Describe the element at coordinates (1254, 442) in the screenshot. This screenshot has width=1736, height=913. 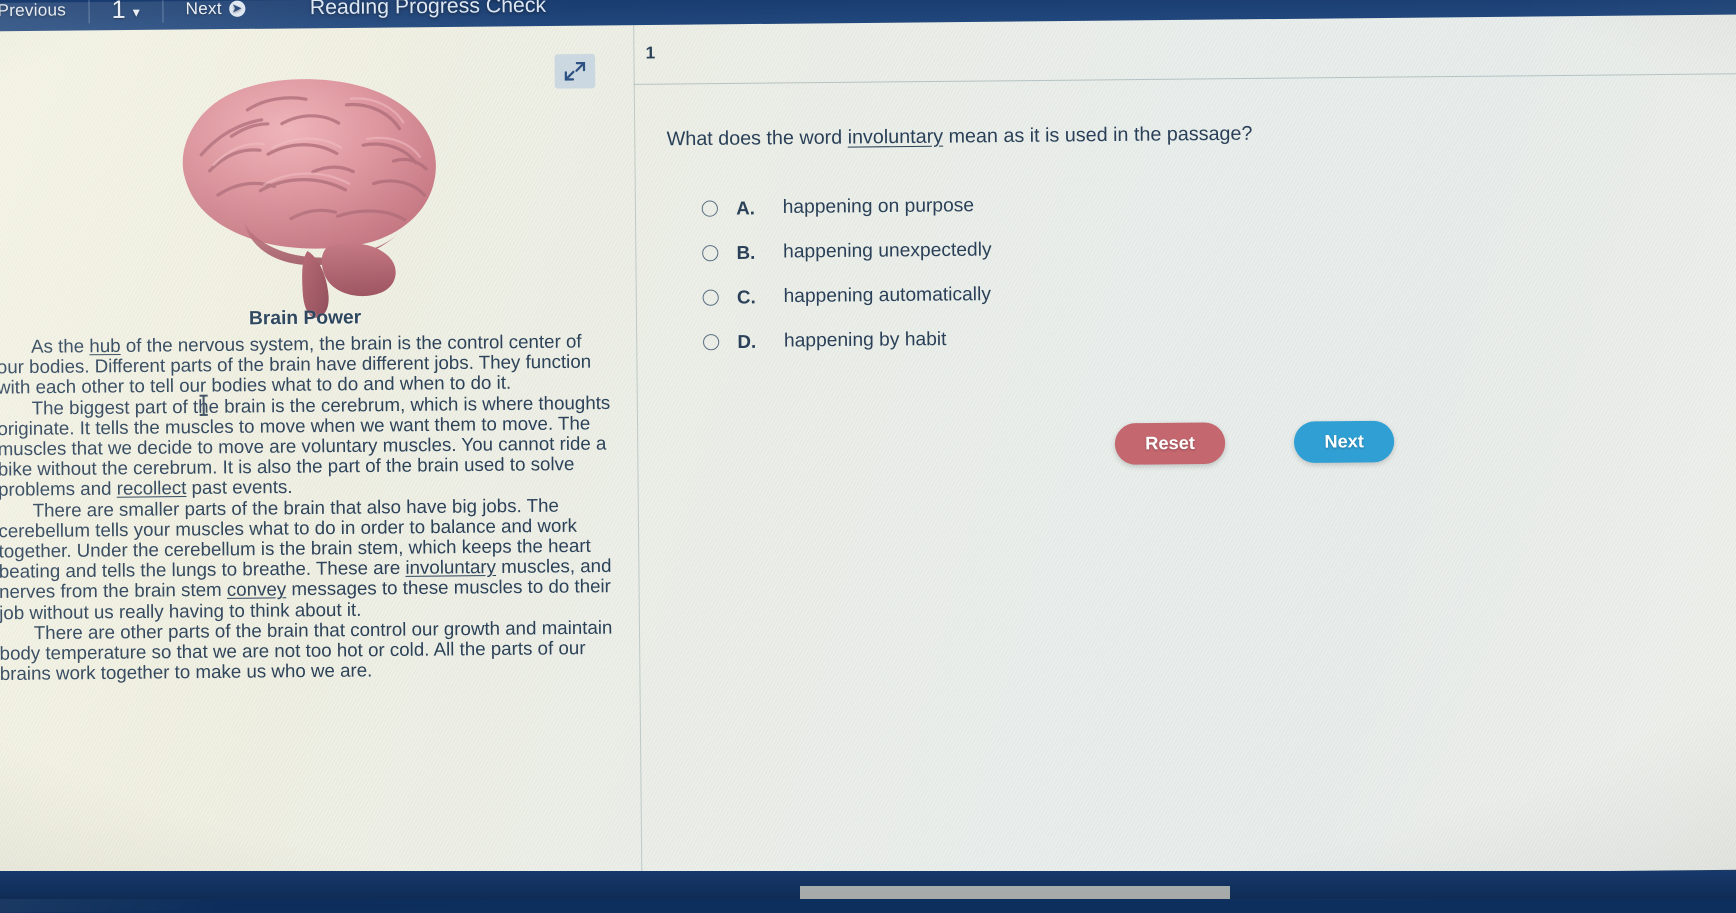
I see `action-button-row: Reset Next` at that location.